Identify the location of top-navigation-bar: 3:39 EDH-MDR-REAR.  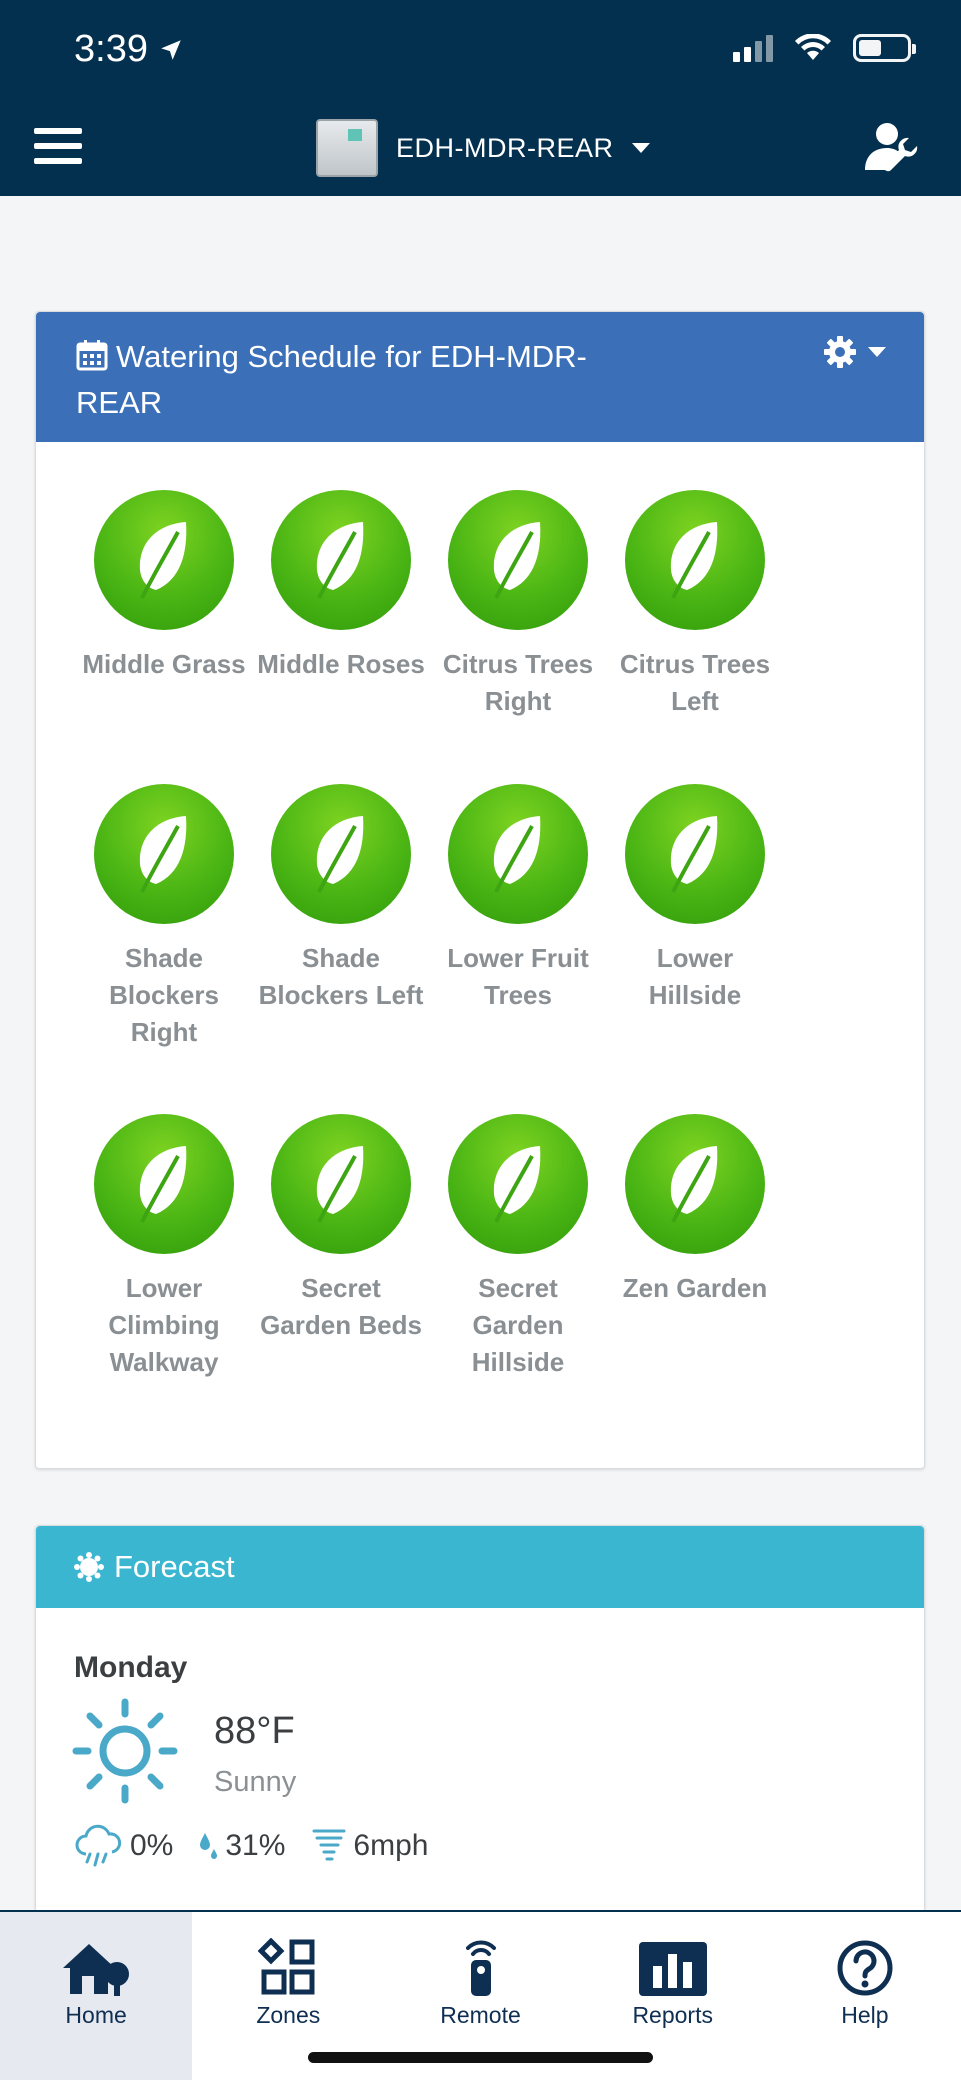
(480, 98).